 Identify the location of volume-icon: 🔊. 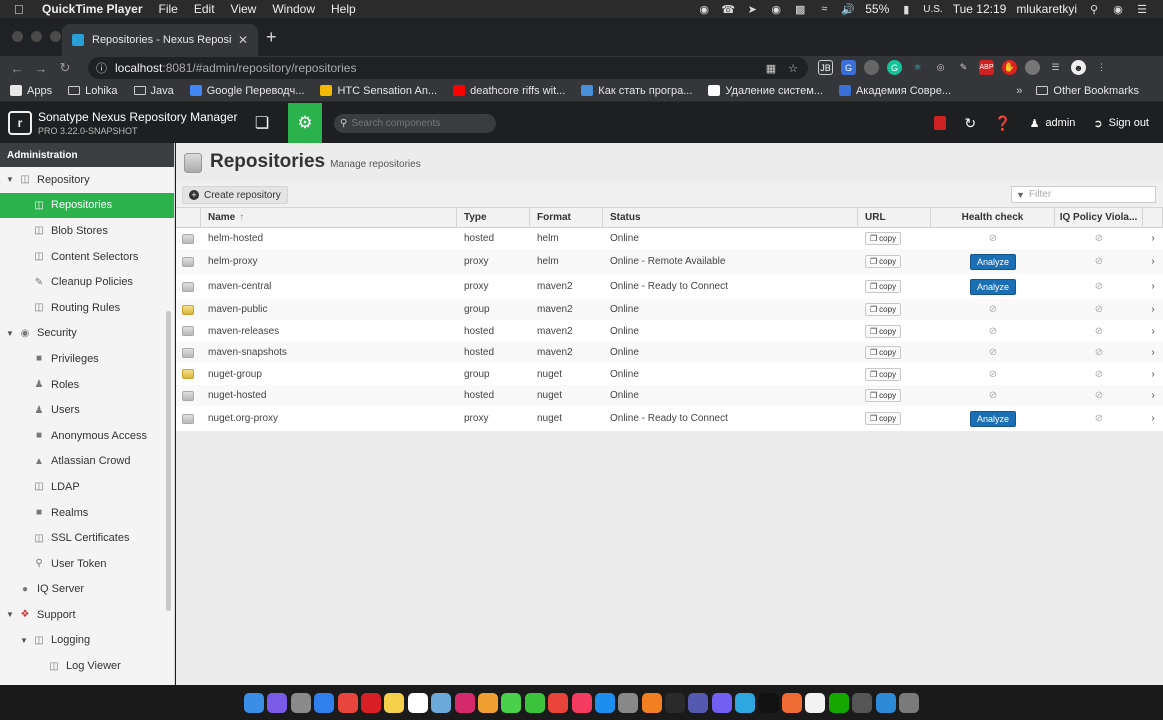
(848, 9).